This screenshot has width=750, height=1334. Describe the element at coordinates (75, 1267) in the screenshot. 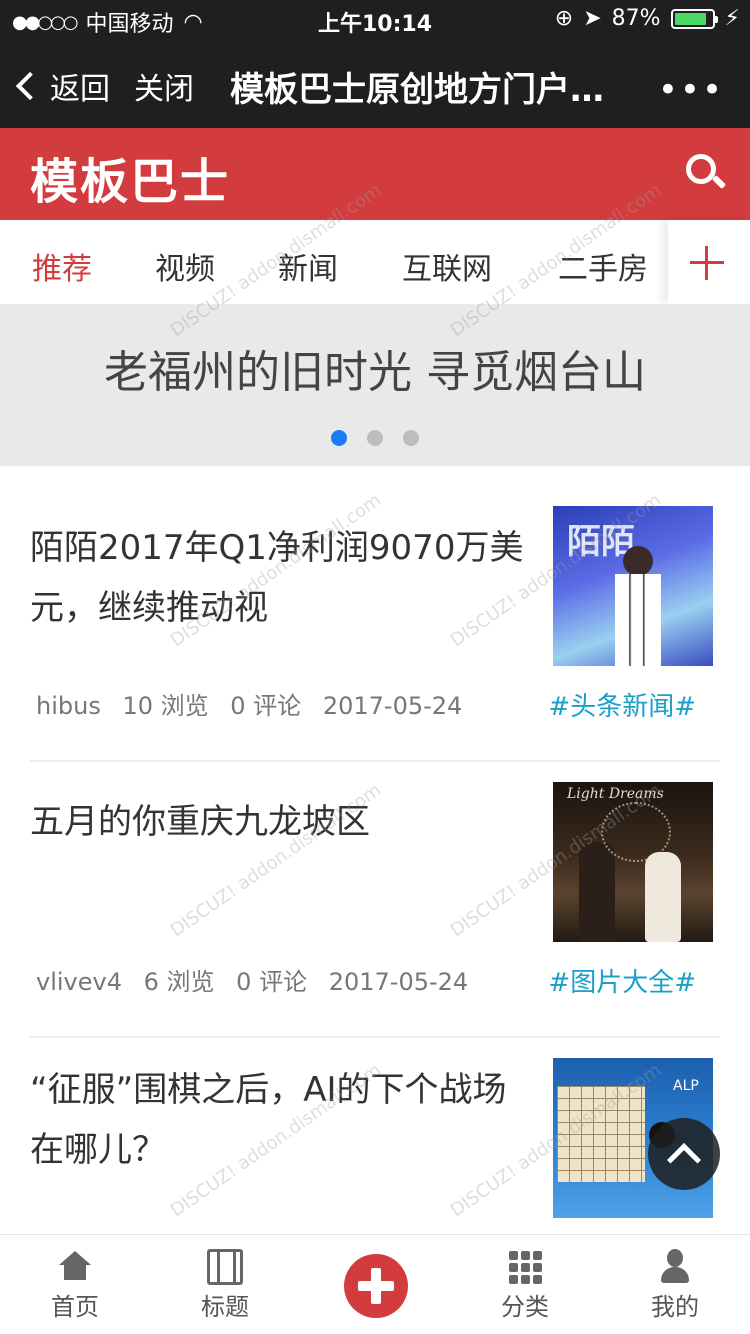

I see `home-icon` at that location.